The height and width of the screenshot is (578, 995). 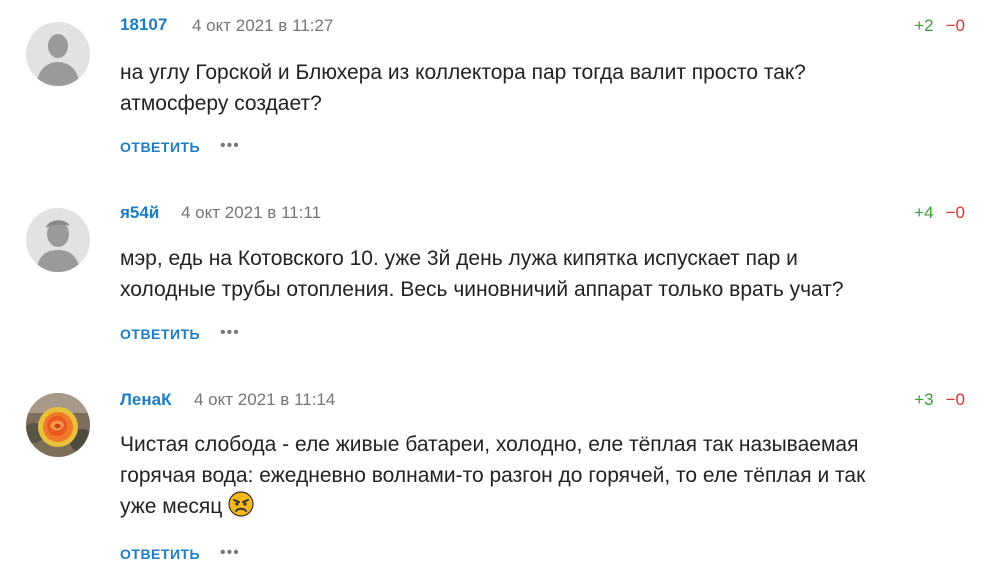 I want to click on upvote-button: +2, so click(x=923, y=25).